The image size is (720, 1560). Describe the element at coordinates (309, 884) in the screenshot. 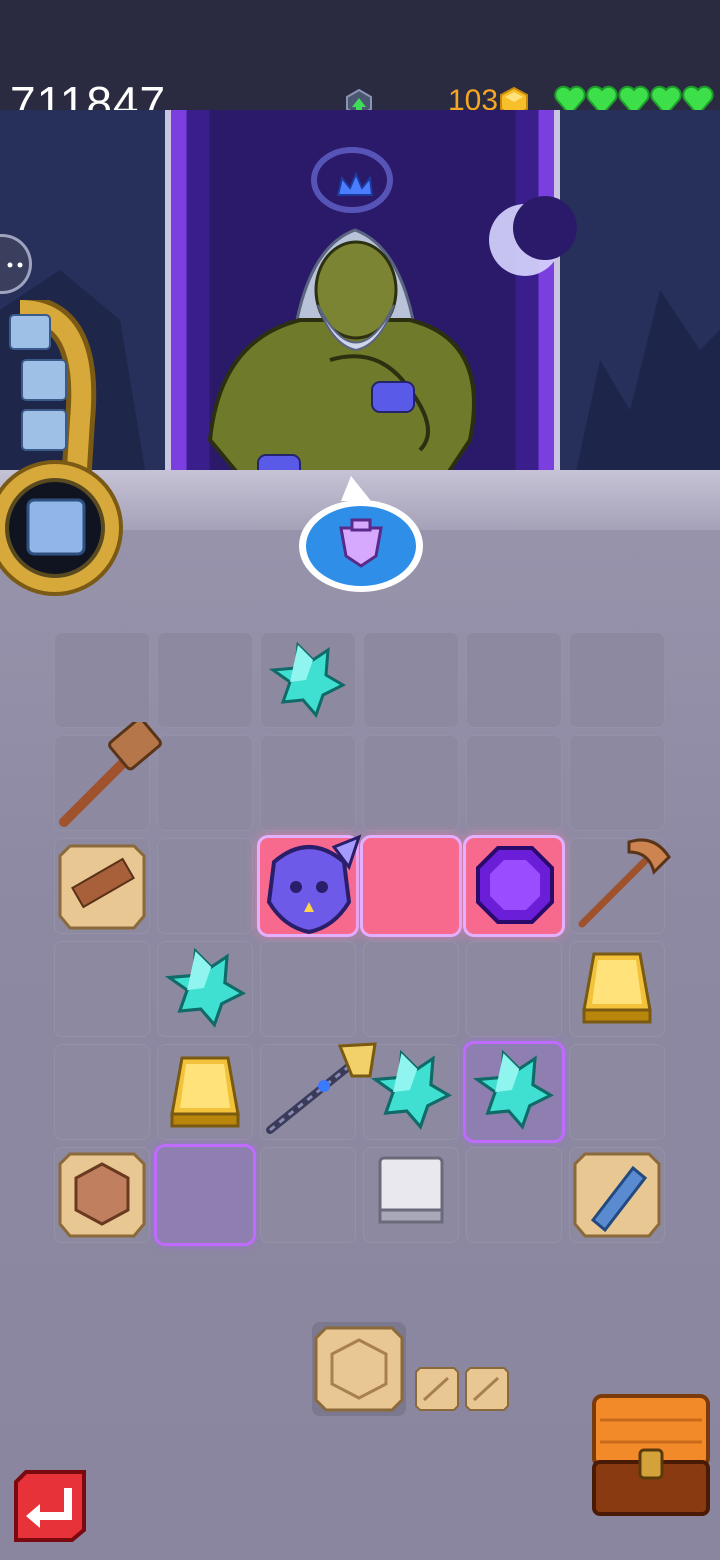

I see `dragon-helmet-item` at that location.